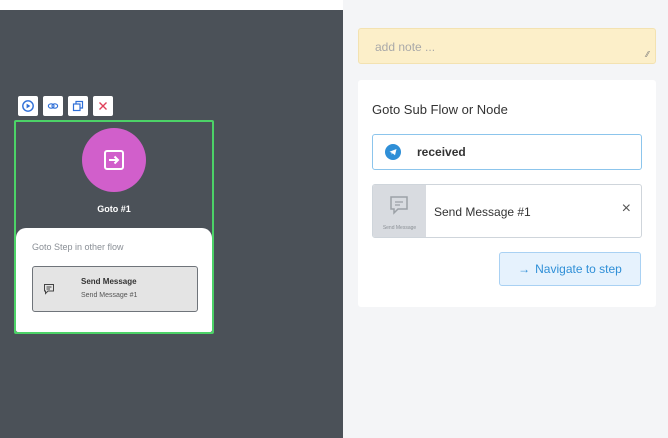 The width and height of the screenshot is (668, 438). I want to click on link-button, so click(53, 106).